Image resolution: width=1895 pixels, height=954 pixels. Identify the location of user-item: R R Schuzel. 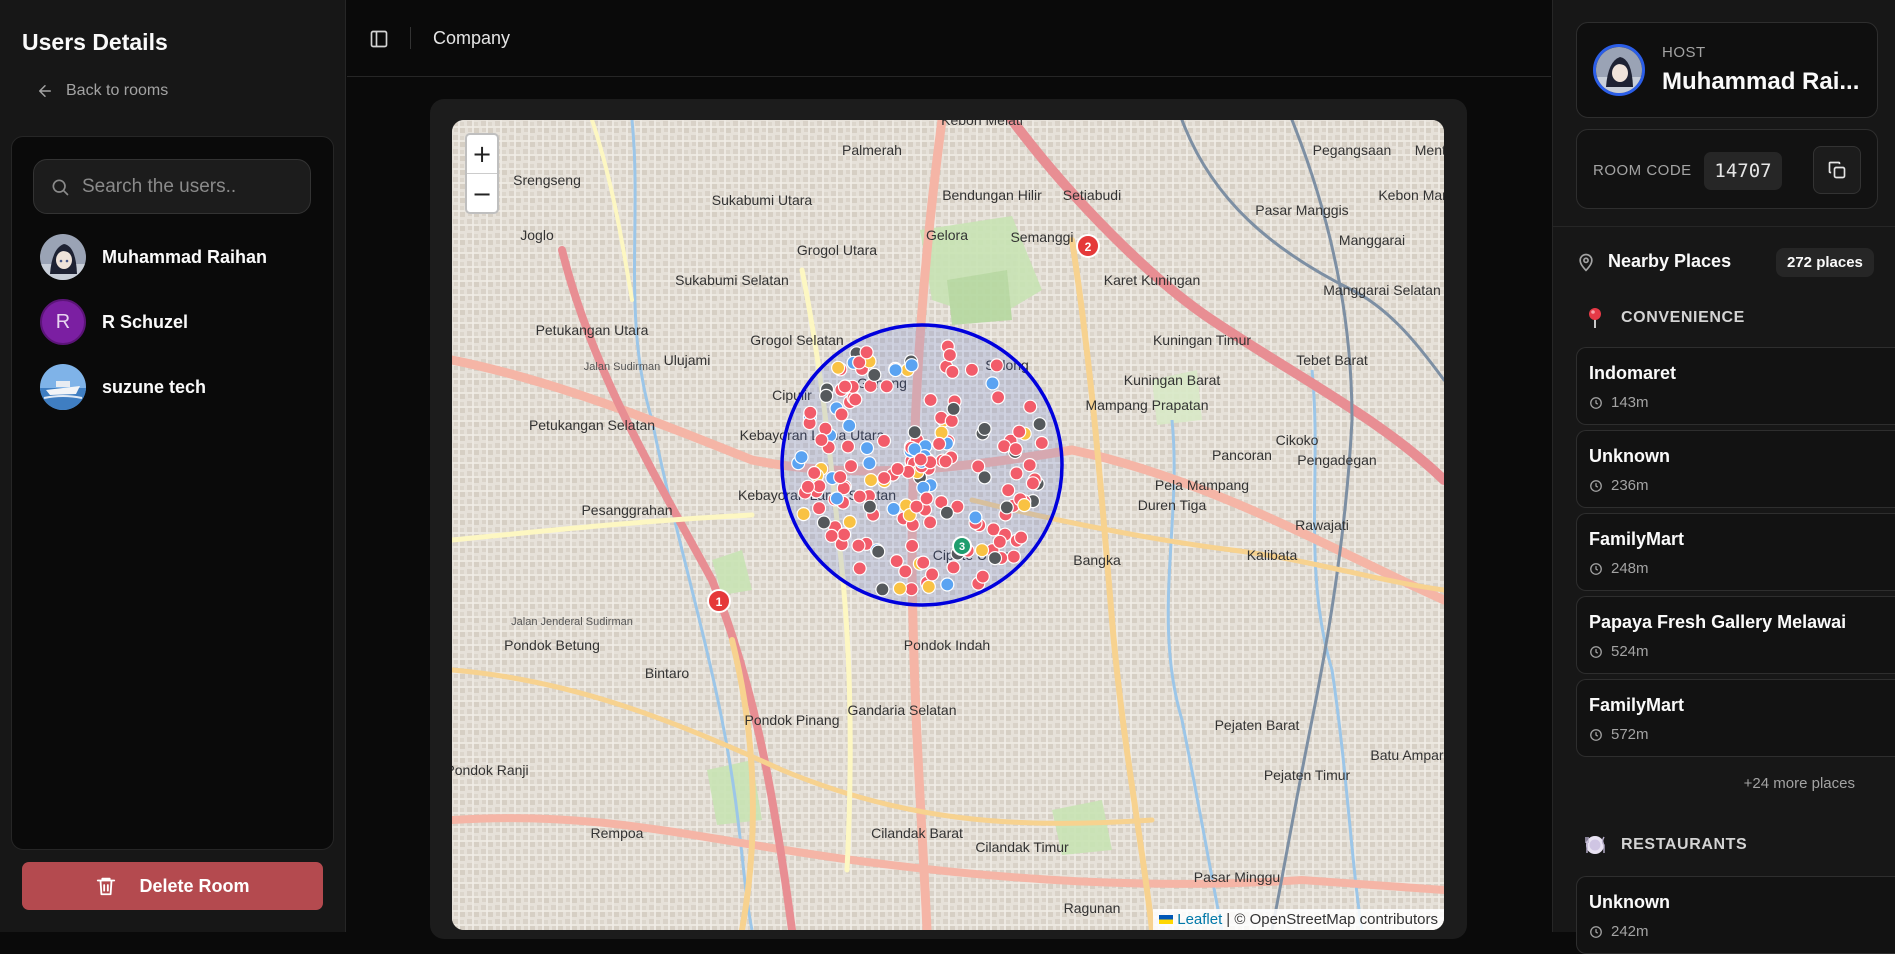
(114, 322).